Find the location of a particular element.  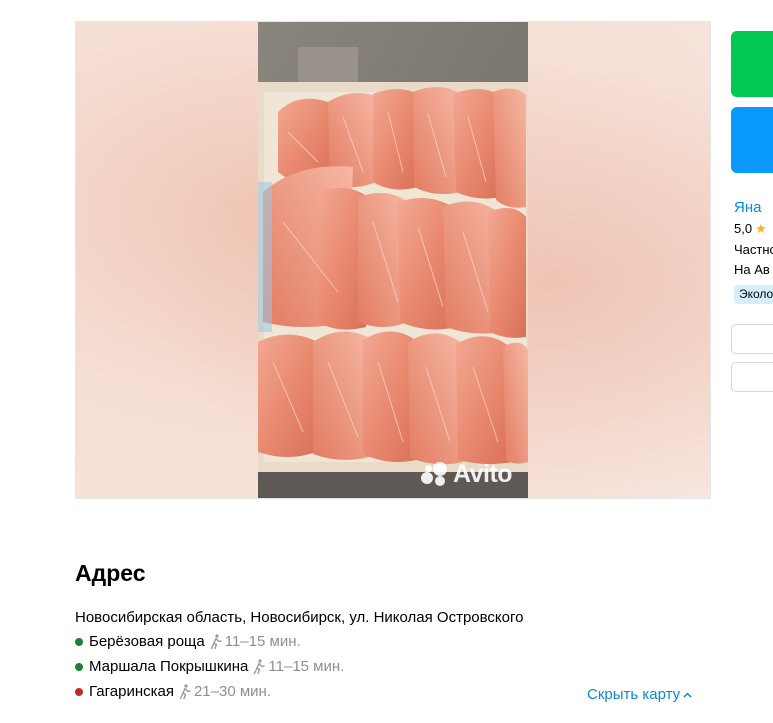

hide-map-label: Скрыть карту is located at coordinates (634, 694).